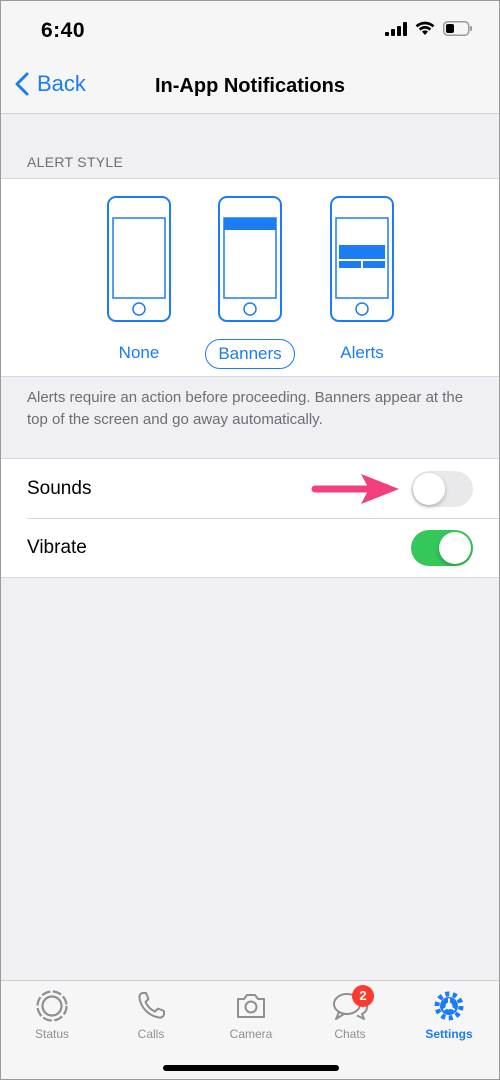  I want to click on tab-settings-label: Settings, so click(449, 1034).